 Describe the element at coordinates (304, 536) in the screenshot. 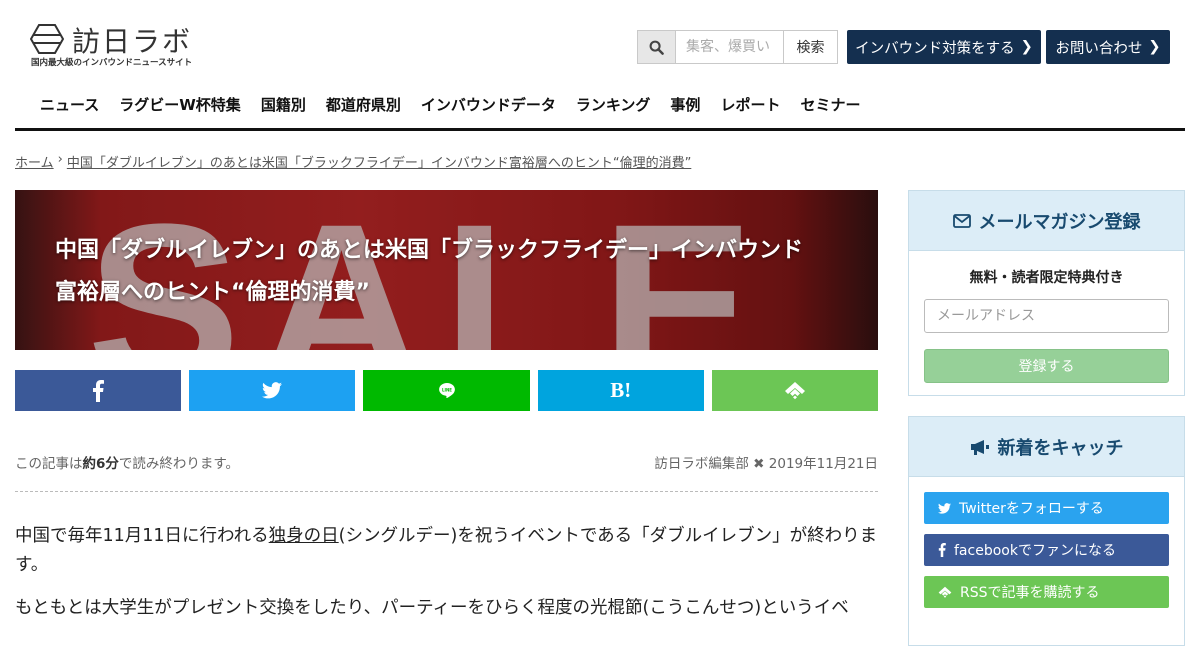

I see `singles-day-link: 独身の日` at that location.